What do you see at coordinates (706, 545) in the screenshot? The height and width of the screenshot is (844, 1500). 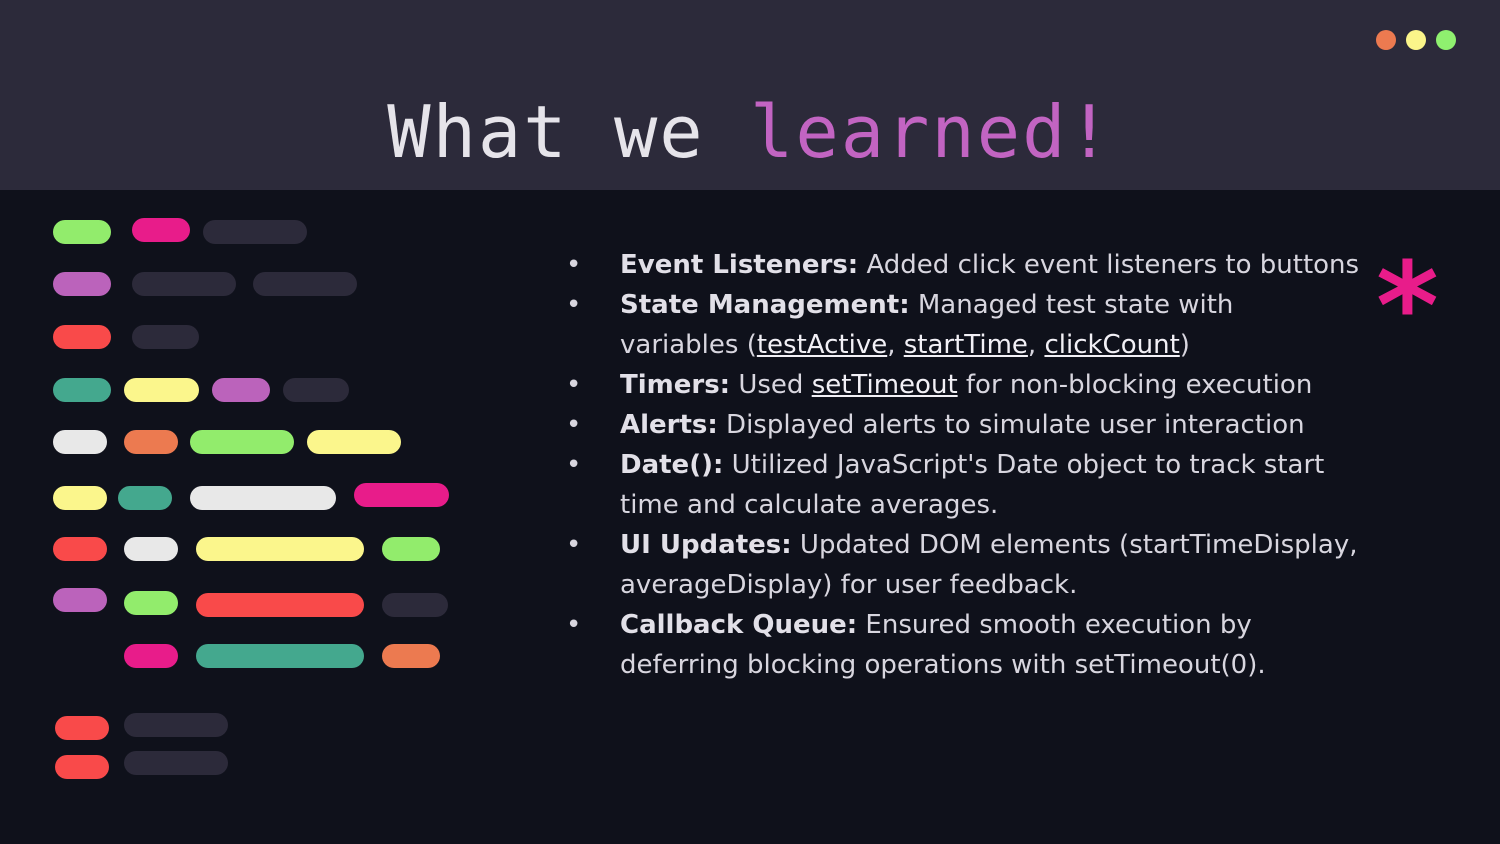 I see `item-heading: UI Updates:` at bounding box center [706, 545].